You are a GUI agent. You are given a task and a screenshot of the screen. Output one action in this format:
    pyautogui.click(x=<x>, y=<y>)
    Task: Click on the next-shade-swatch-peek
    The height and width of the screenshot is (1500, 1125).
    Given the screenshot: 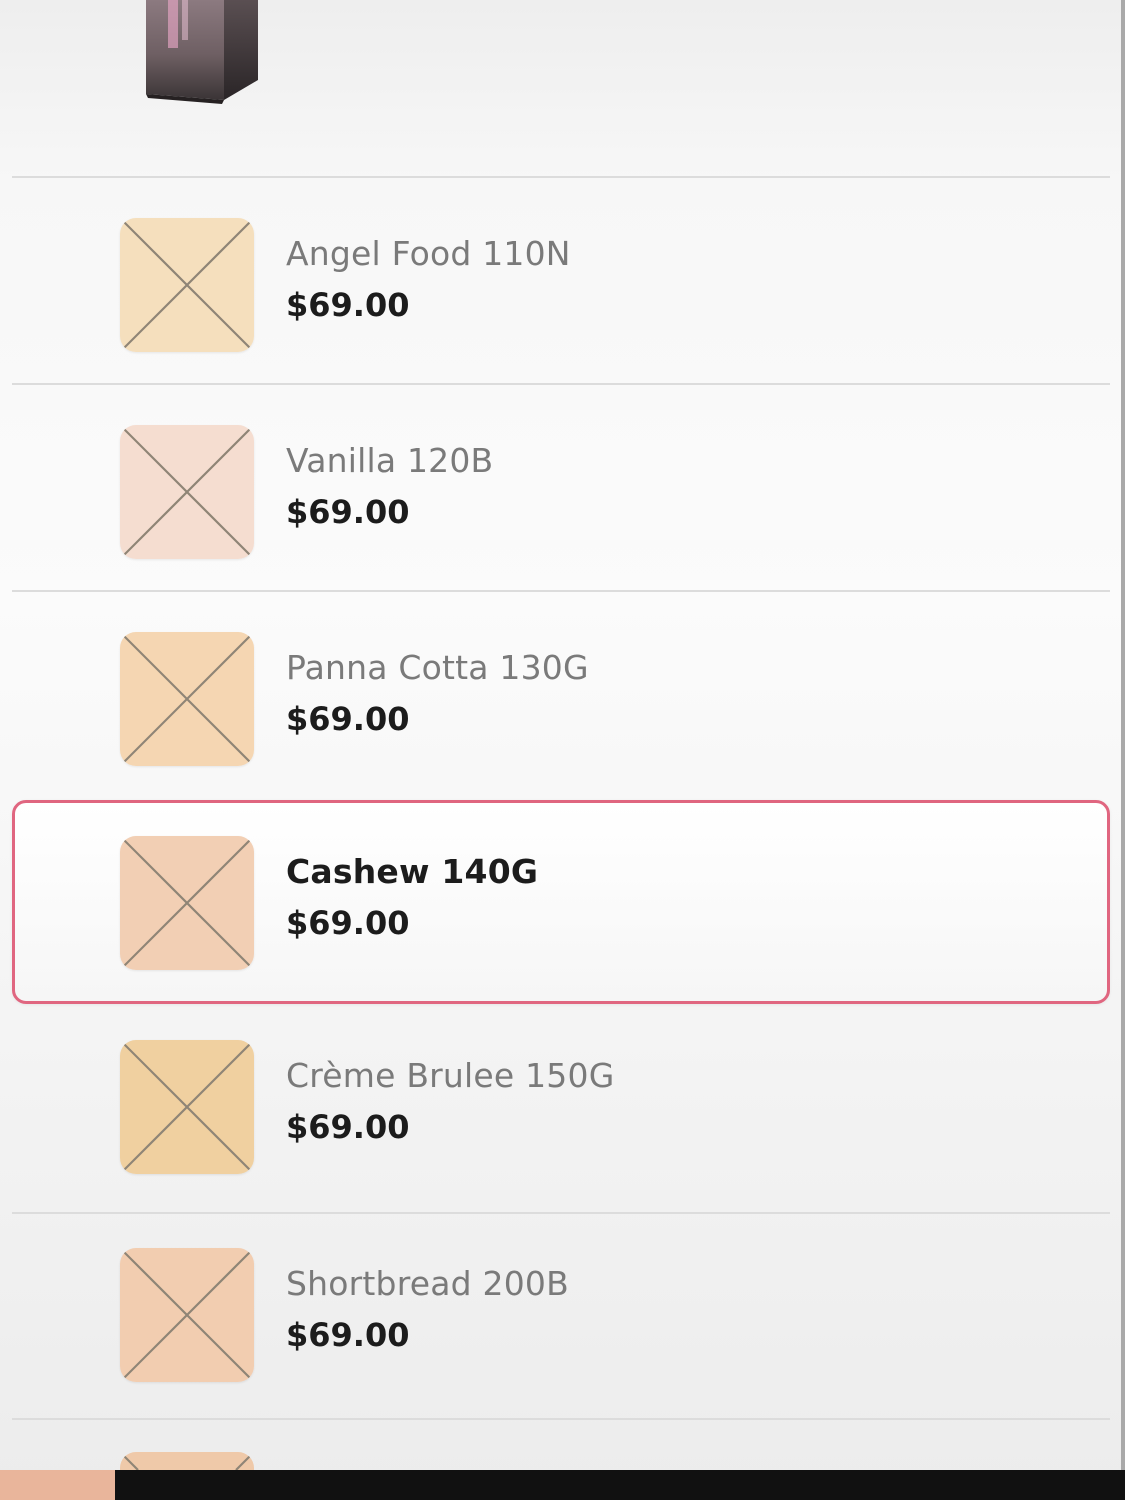 What is the action you would take?
    pyautogui.click(x=187, y=1461)
    